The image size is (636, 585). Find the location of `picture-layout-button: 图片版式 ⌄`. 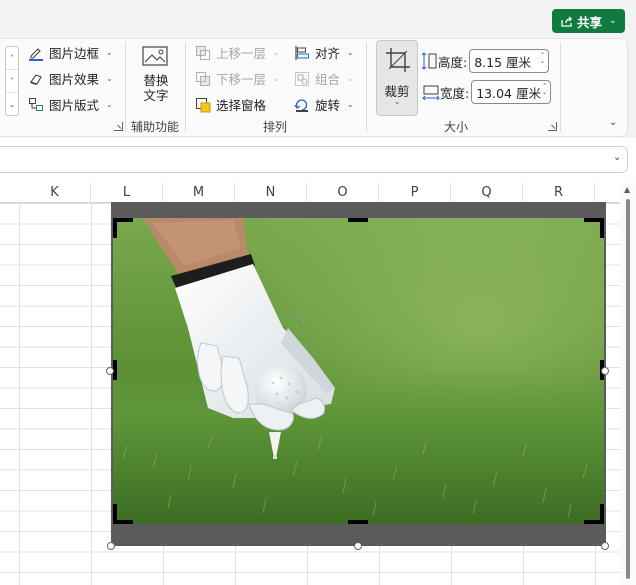

picture-layout-button: 图片版式 ⌄ is located at coordinates (70, 104).